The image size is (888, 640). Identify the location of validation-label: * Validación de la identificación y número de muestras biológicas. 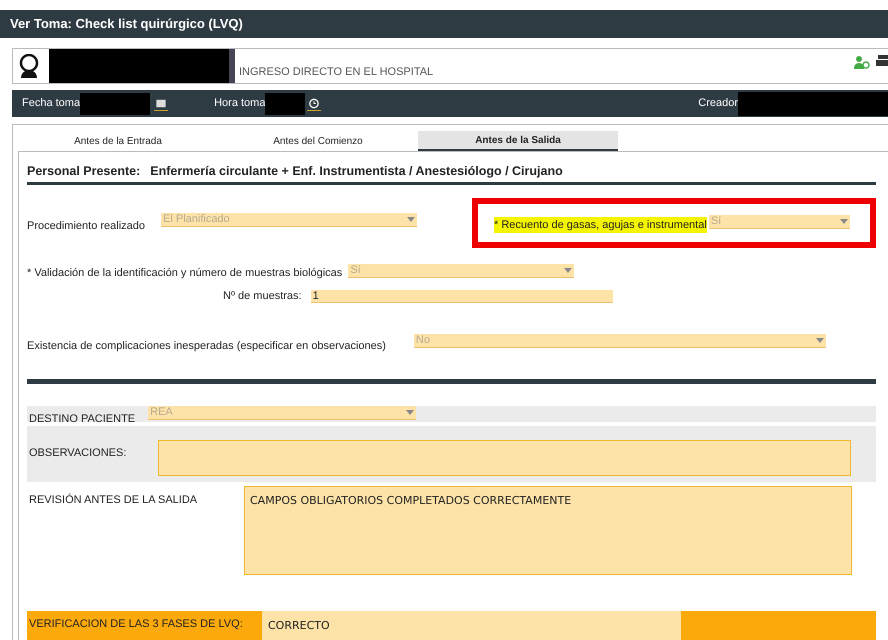
(184, 274).